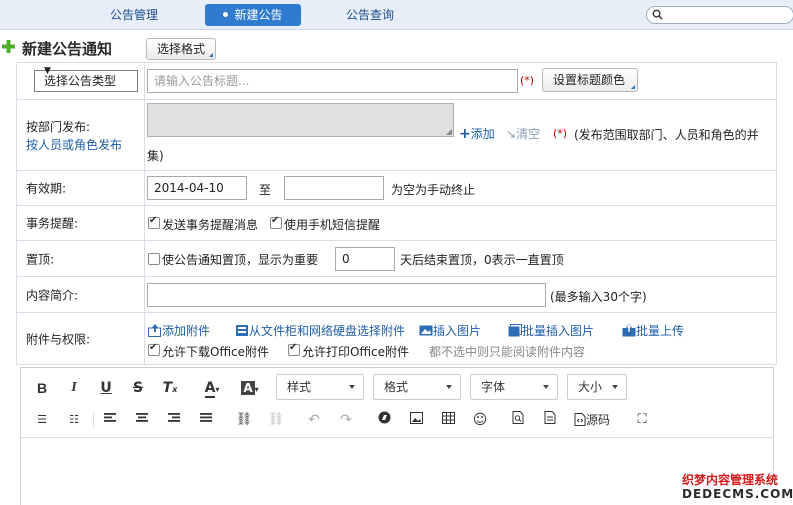 This screenshot has height=505, width=793. I want to click on size-dropdown-label: 大小, so click(590, 387).